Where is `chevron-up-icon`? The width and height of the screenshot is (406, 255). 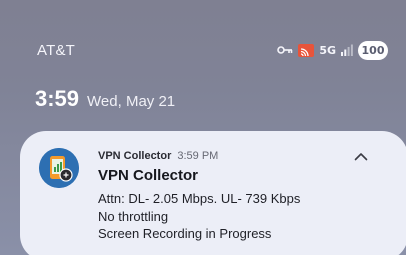 chevron-up-icon is located at coordinates (361, 156).